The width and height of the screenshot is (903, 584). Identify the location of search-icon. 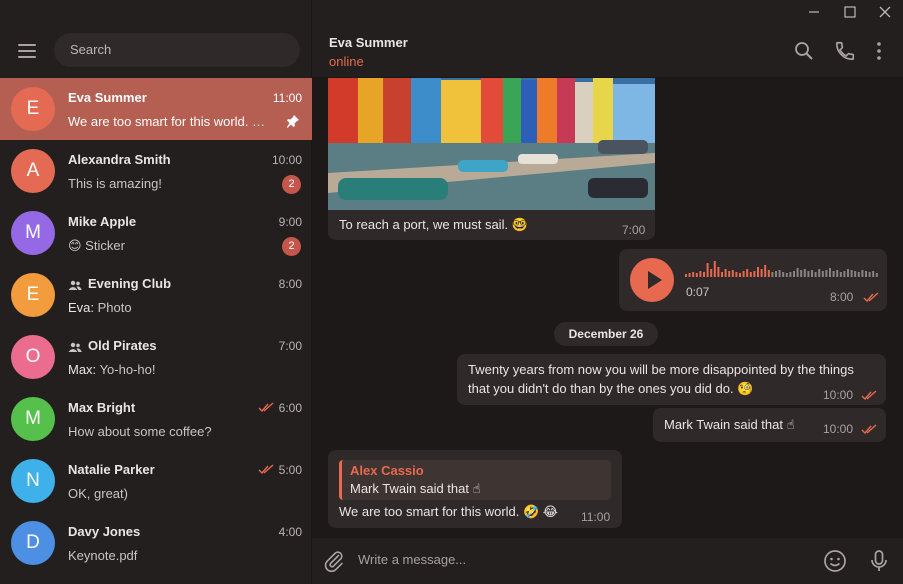
(804, 51).